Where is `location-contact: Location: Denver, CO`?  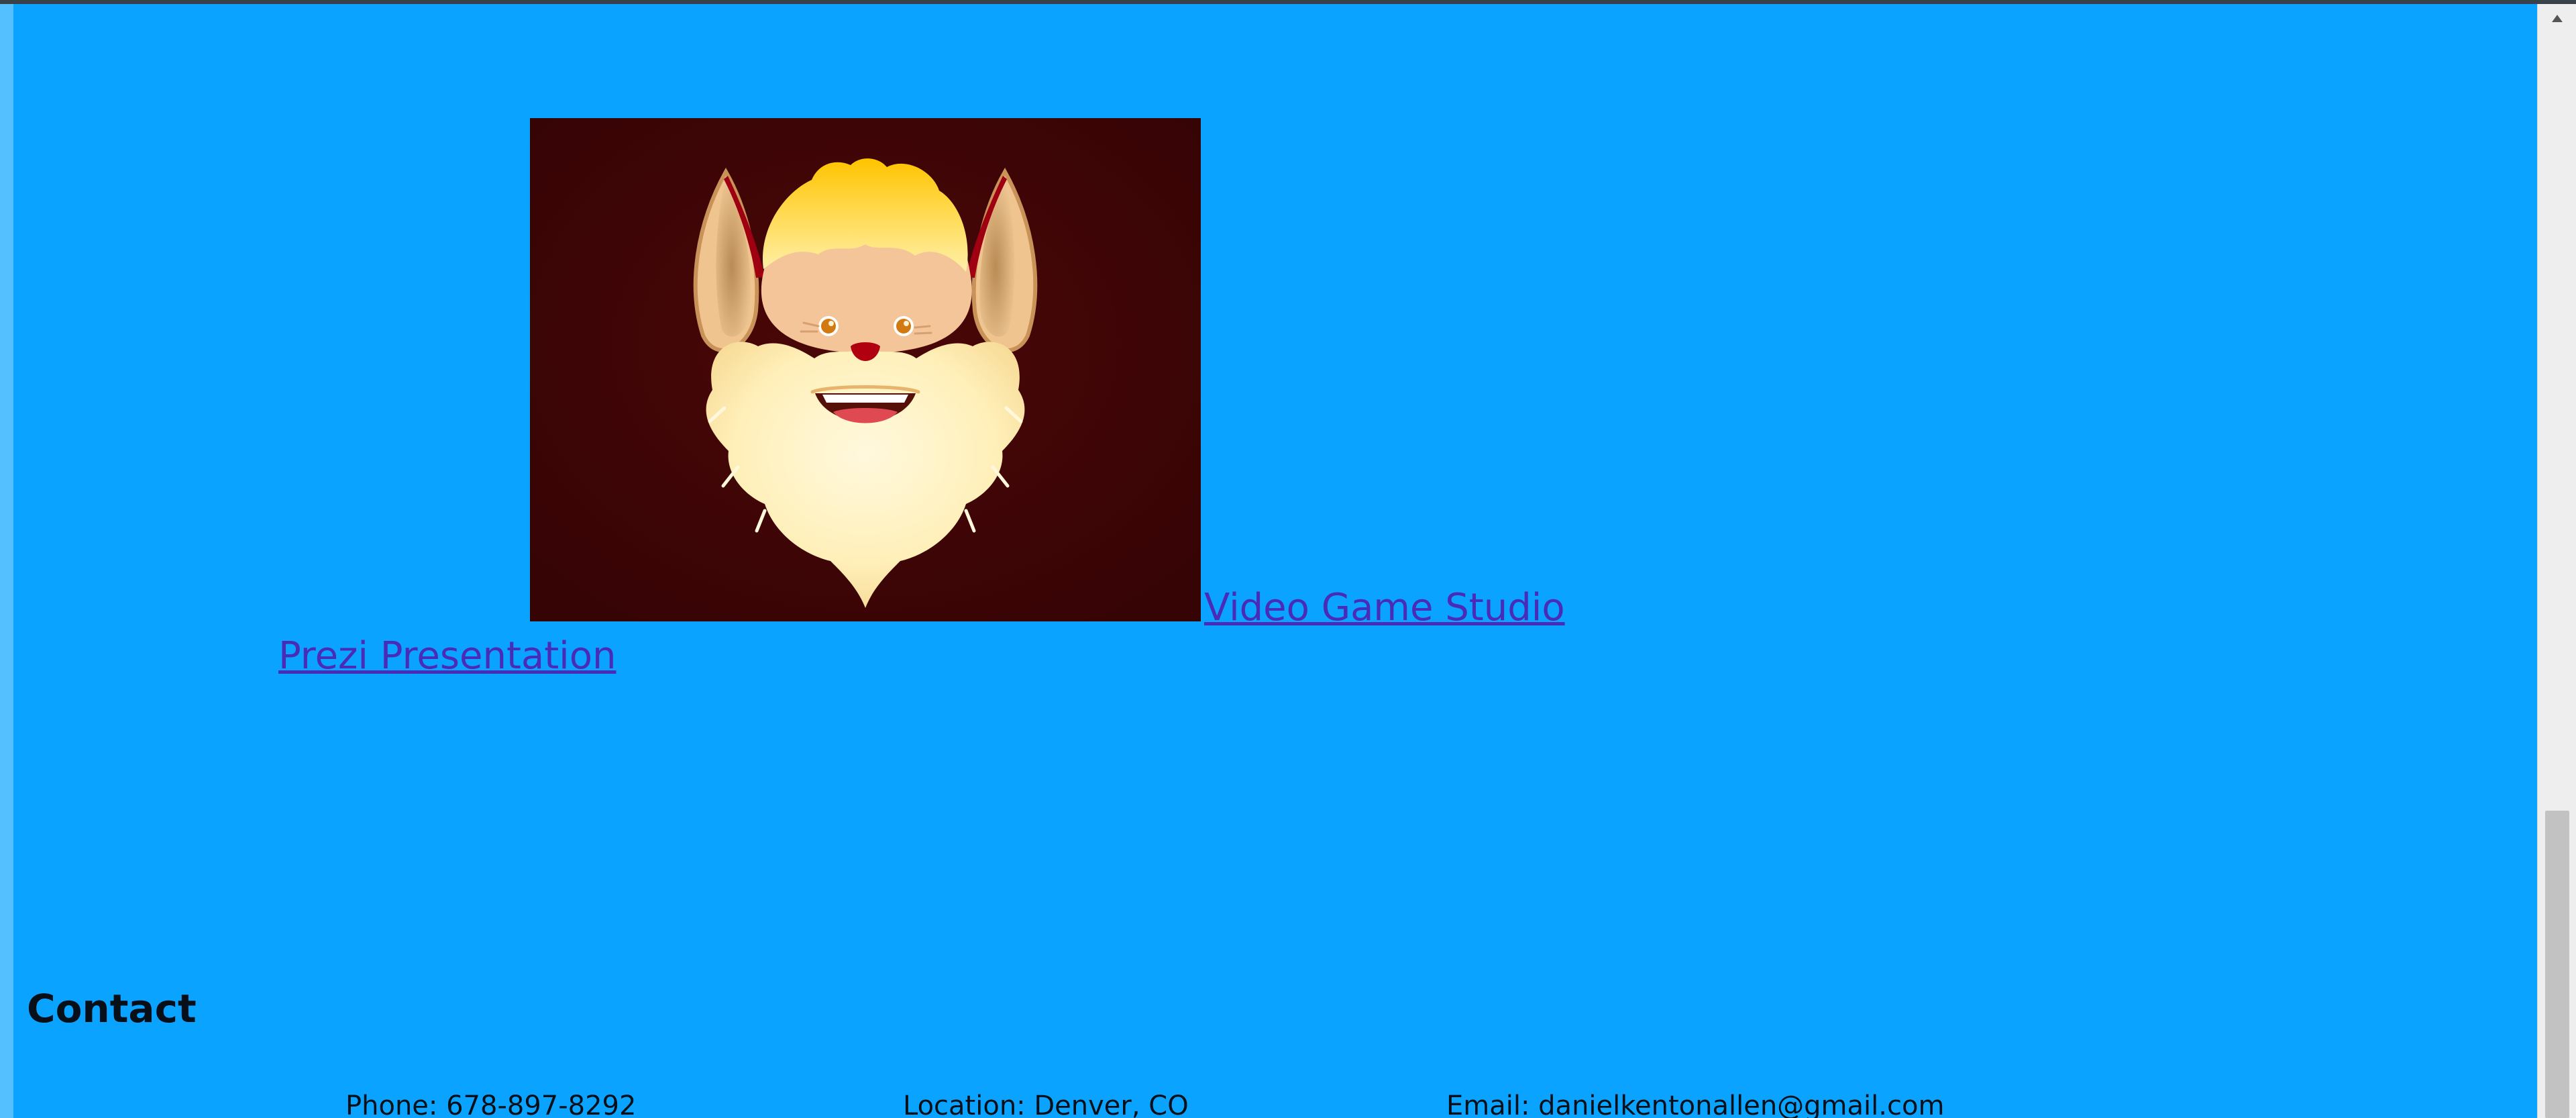
location-contact: Location: Denver, CO is located at coordinates (1046, 1104).